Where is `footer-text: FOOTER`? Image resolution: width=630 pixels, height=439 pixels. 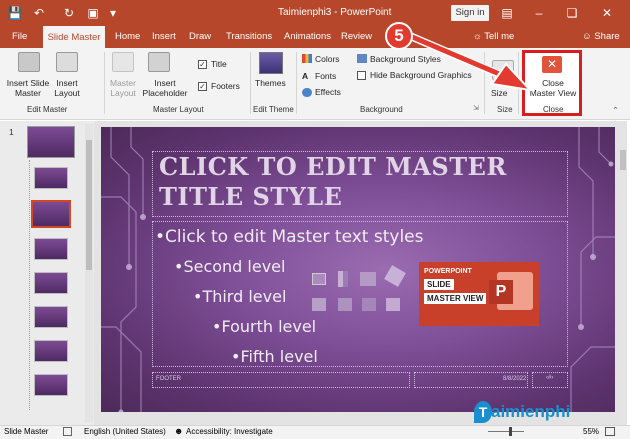 footer-text: FOOTER is located at coordinates (168, 379).